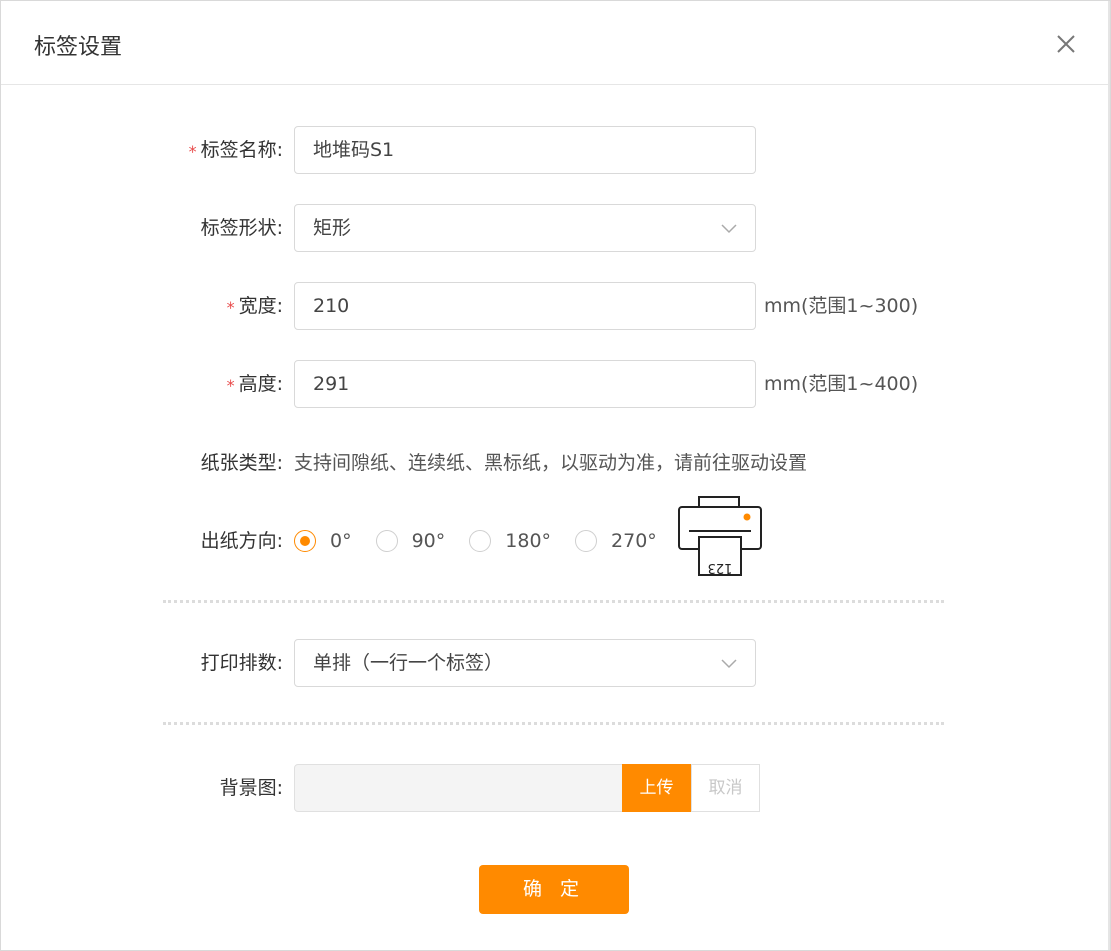  Describe the element at coordinates (1066, 44) in the screenshot. I see `close-icon` at that location.